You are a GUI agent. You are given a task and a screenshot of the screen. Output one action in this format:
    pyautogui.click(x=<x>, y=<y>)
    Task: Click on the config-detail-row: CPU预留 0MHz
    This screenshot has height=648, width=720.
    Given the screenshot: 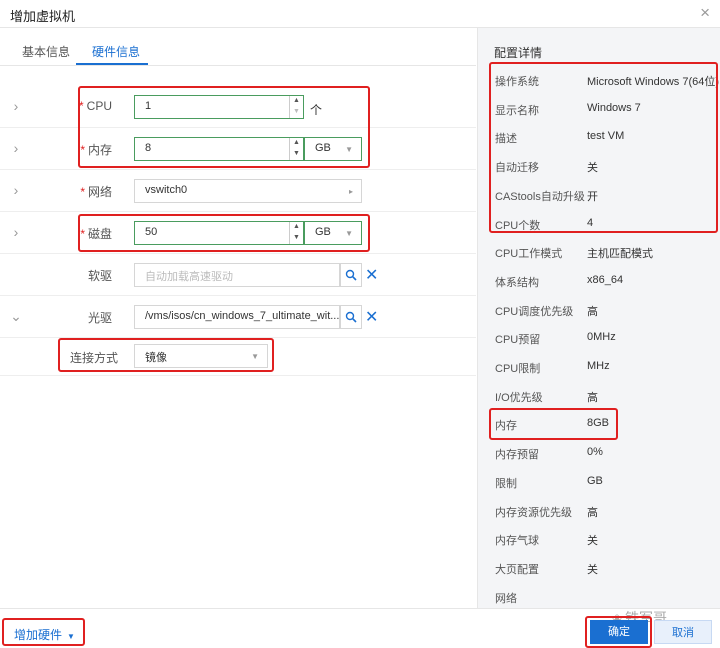 What is the action you would take?
    pyautogui.click(x=599, y=337)
    